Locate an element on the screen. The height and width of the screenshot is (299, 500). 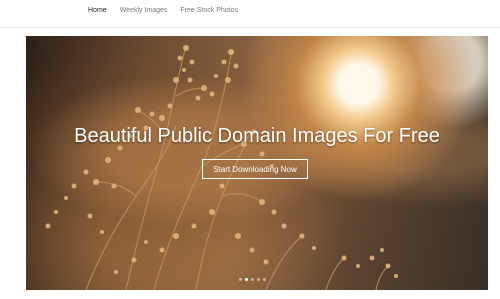
hero-title: Beautiful Public Domain Images For Free is located at coordinates (257, 136).